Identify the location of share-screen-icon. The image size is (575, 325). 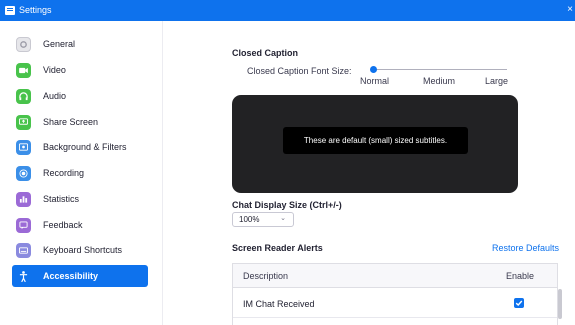
(23, 122).